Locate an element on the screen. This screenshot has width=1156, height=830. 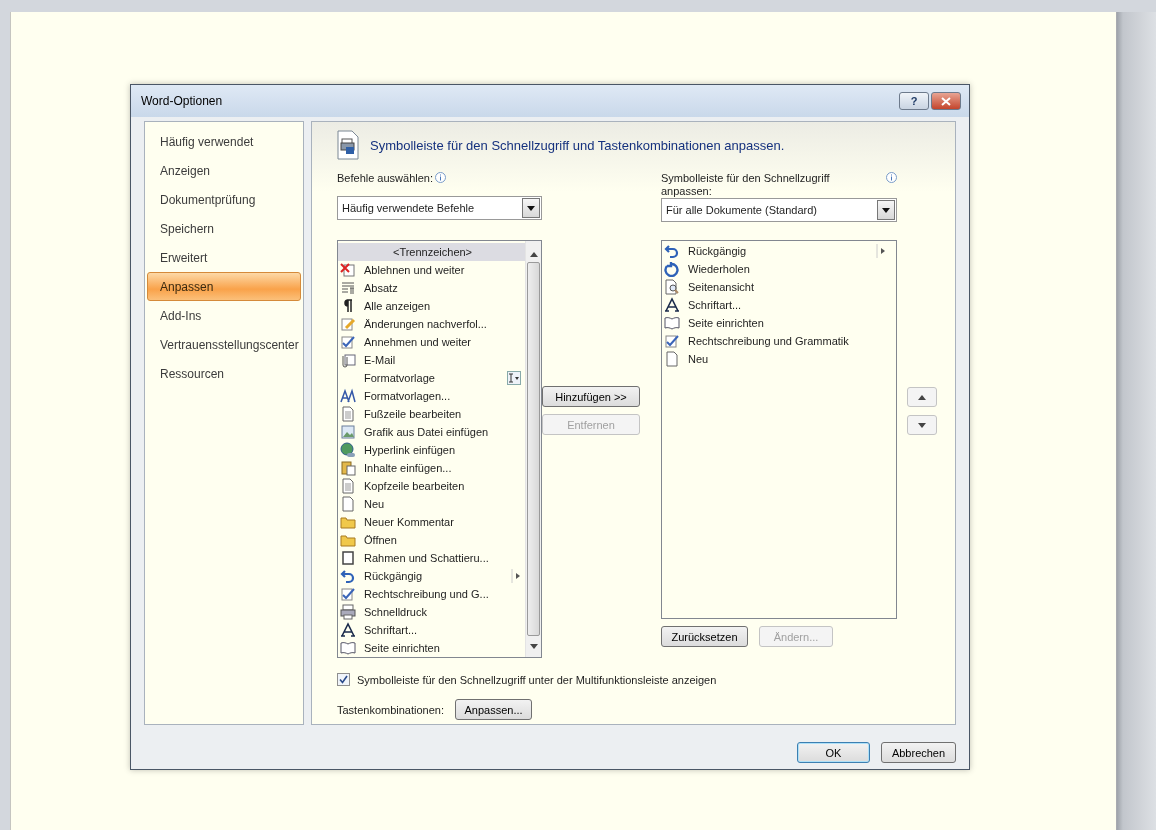
command-list-item: Annehmen und weiter is located at coordinates (431, 342).